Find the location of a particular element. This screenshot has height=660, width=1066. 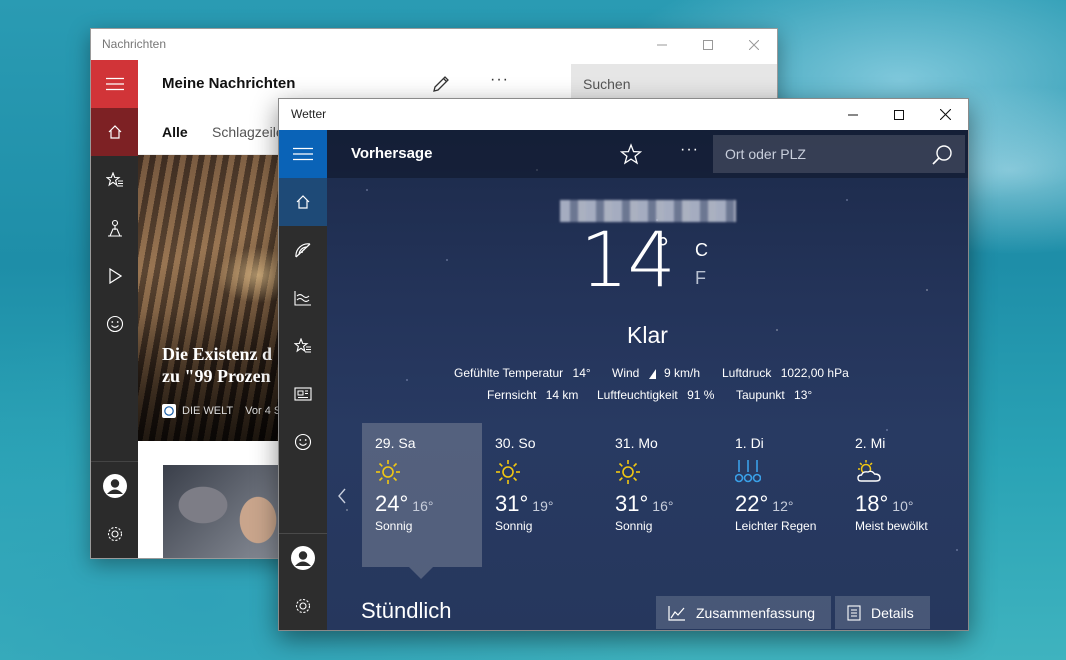

historical-weather-icon is located at coordinates (303, 298).